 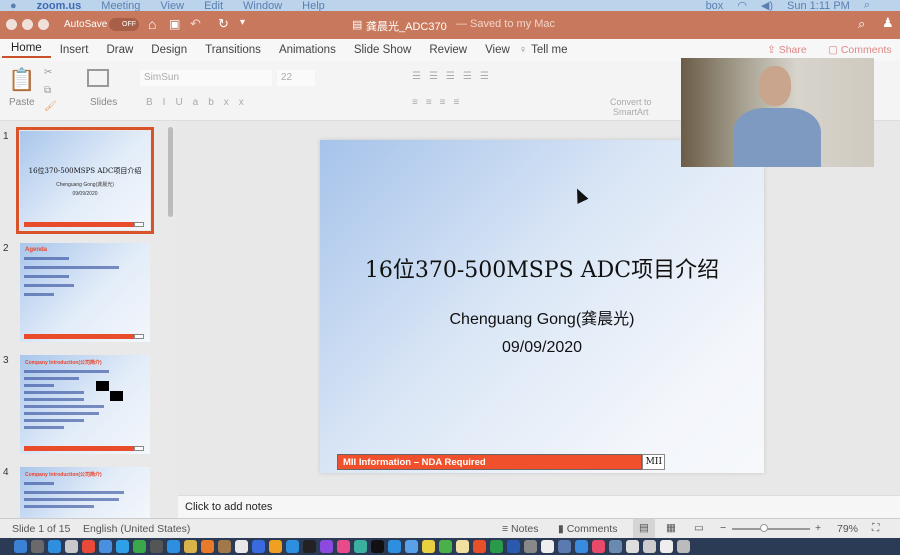 What do you see at coordinates (542, 348) in the screenshot?
I see `slide-date: 09/09/2020` at bounding box center [542, 348].